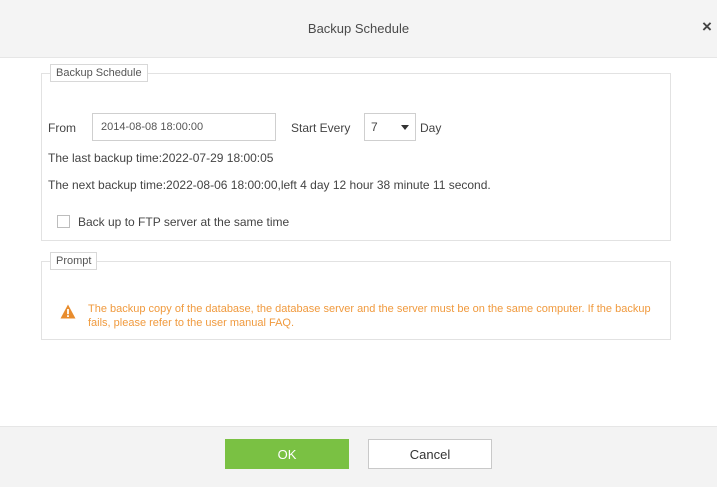 The width and height of the screenshot is (717, 487). I want to click on start-every-label: Start Every, so click(321, 128).